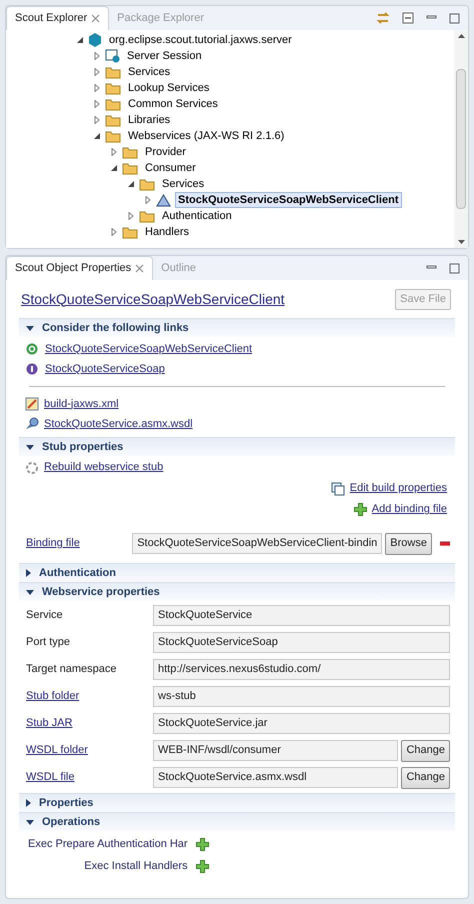 This screenshot has height=904, width=474. I want to click on text-field: ws-stub, so click(301, 696).